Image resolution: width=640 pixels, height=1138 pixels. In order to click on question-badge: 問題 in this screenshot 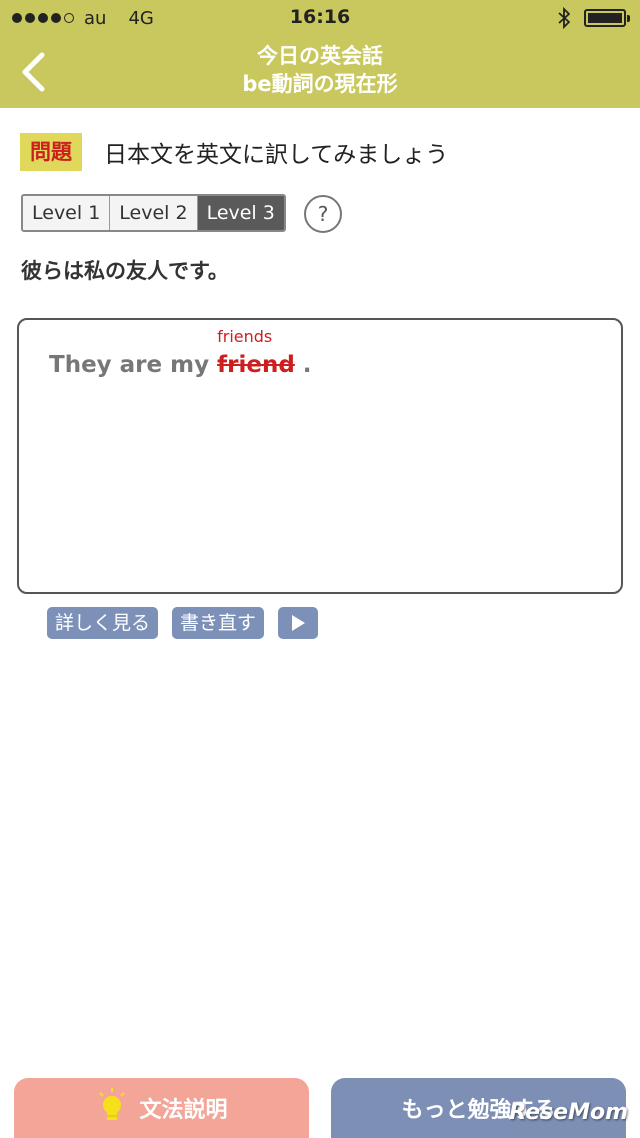, I will do `click(51, 152)`.